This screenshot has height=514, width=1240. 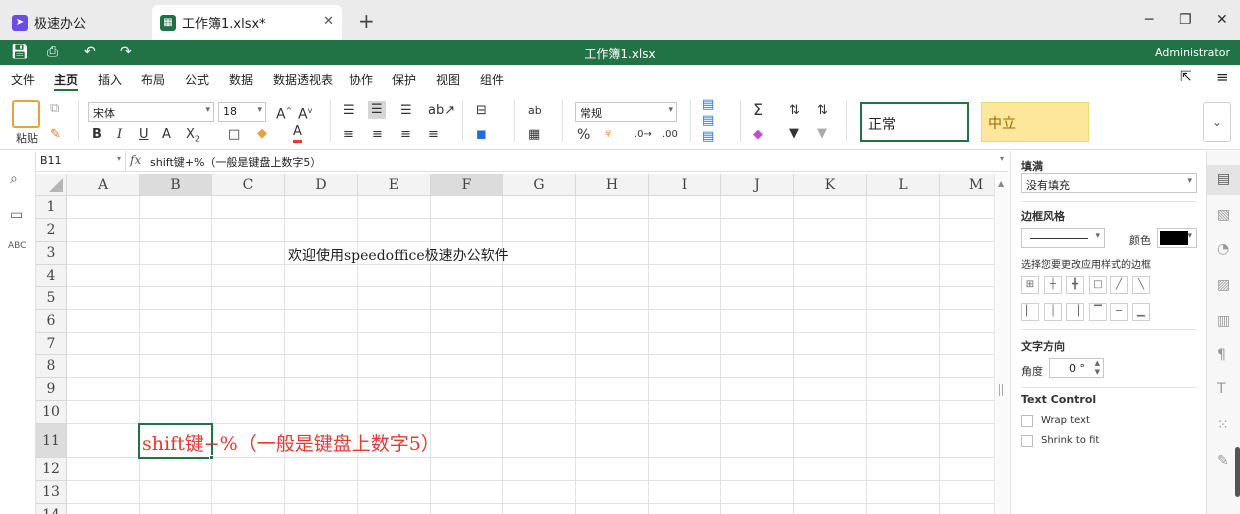 What do you see at coordinates (467, 185) in the screenshot?
I see `column-header: F` at bounding box center [467, 185].